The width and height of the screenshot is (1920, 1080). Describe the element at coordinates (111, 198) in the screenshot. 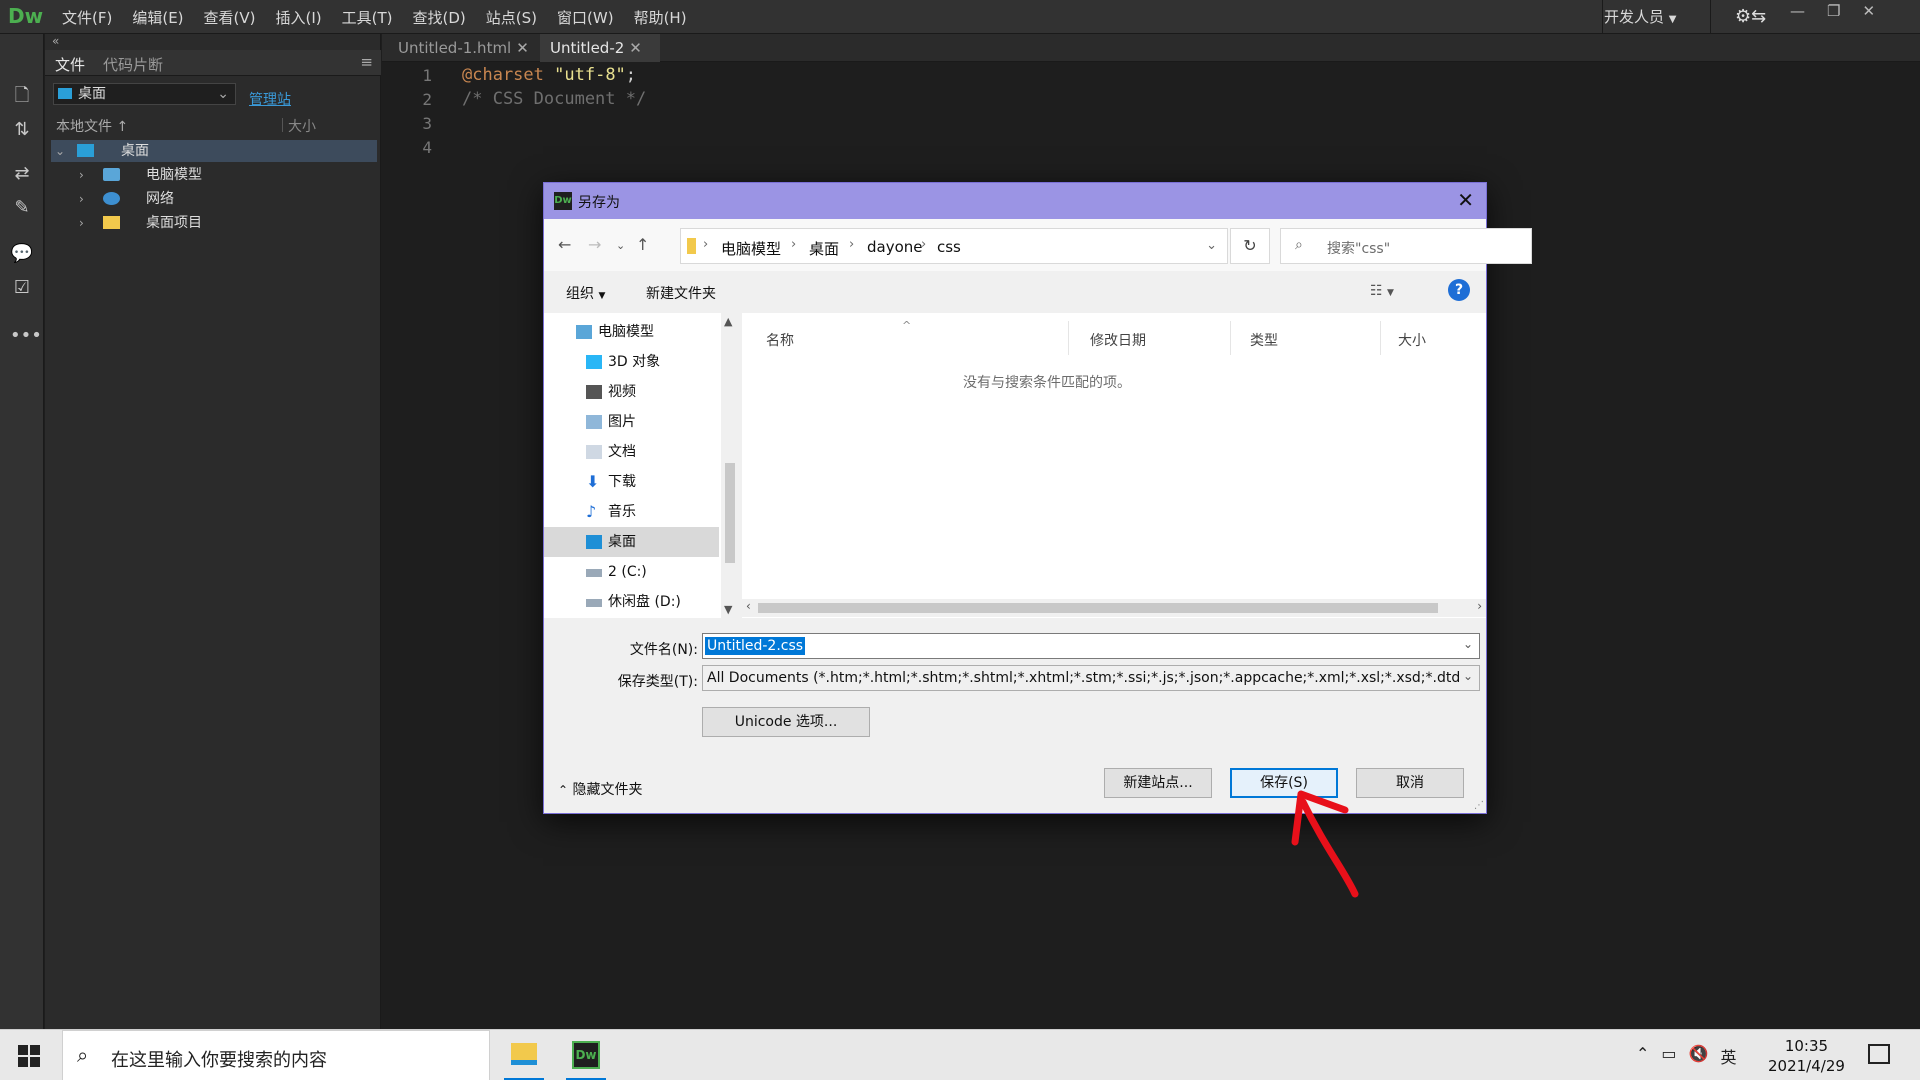

I see `network-icon` at that location.